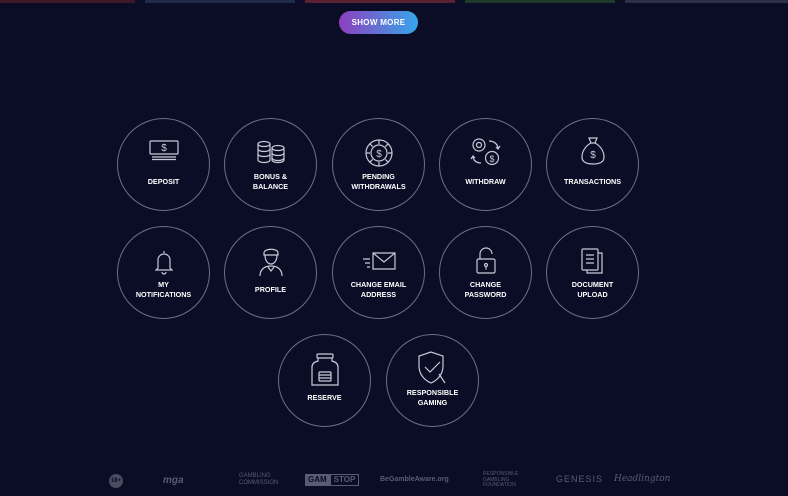 The width and height of the screenshot is (788, 496). I want to click on mga-logo: mga, so click(173, 480).